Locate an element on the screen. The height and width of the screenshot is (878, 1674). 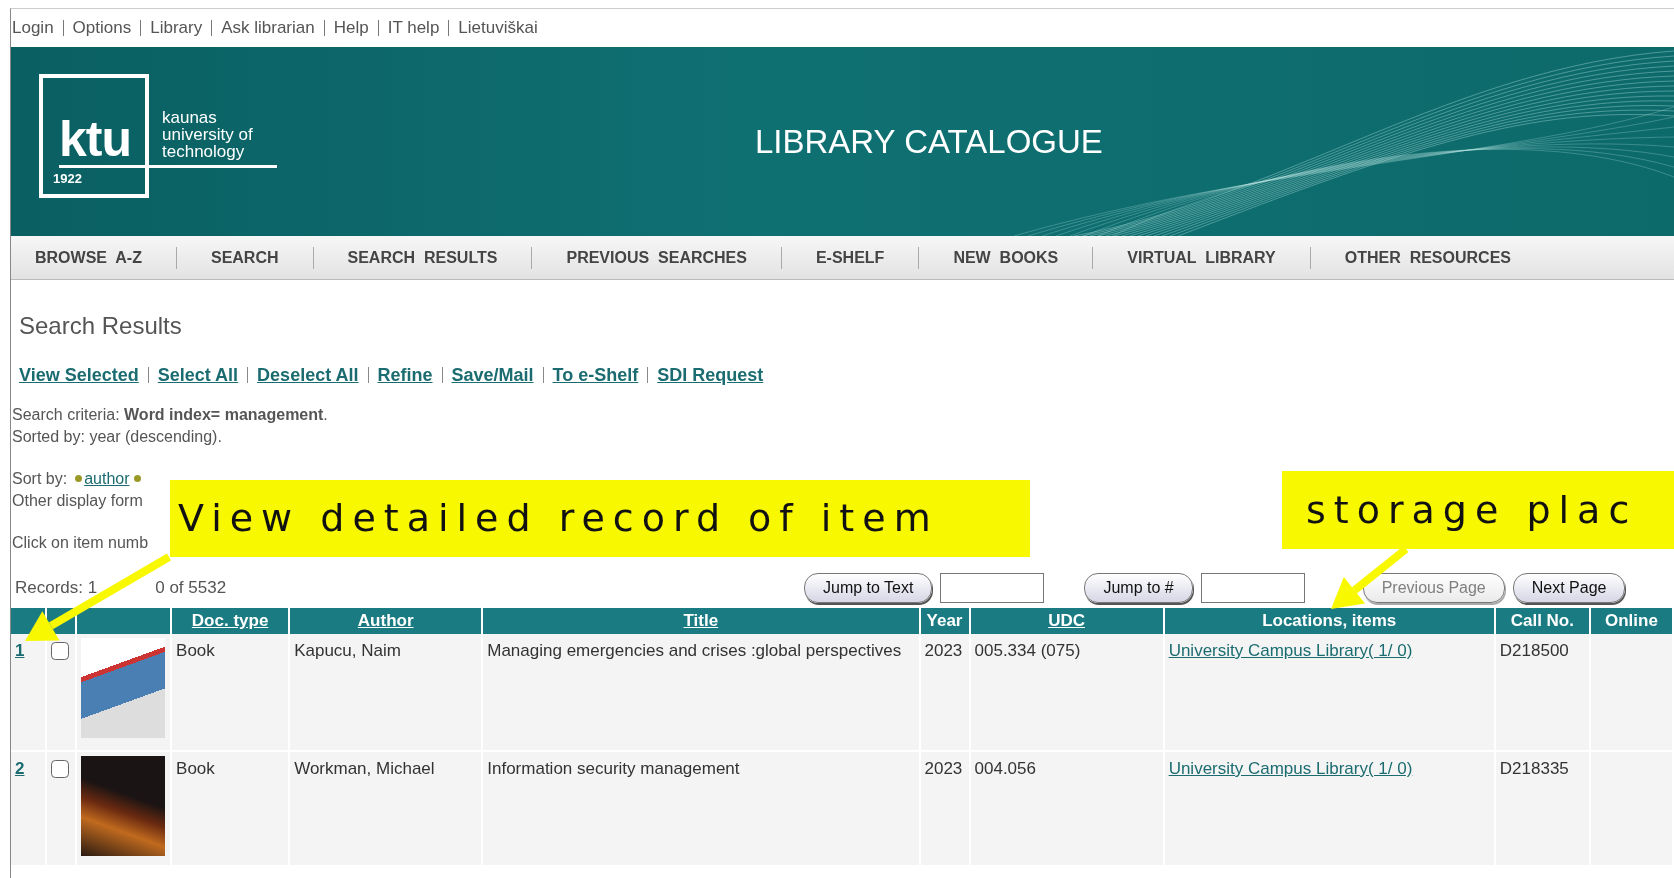
top-link: Help is located at coordinates (351, 28).